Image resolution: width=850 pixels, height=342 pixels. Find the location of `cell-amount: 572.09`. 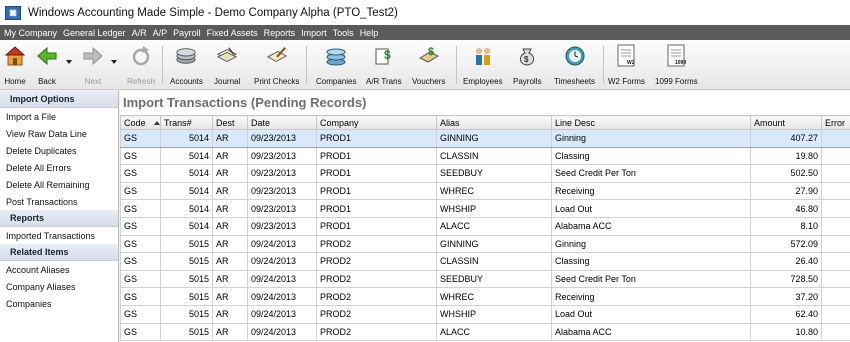

cell-amount: 572.09 is located at coordinates (786, 244).